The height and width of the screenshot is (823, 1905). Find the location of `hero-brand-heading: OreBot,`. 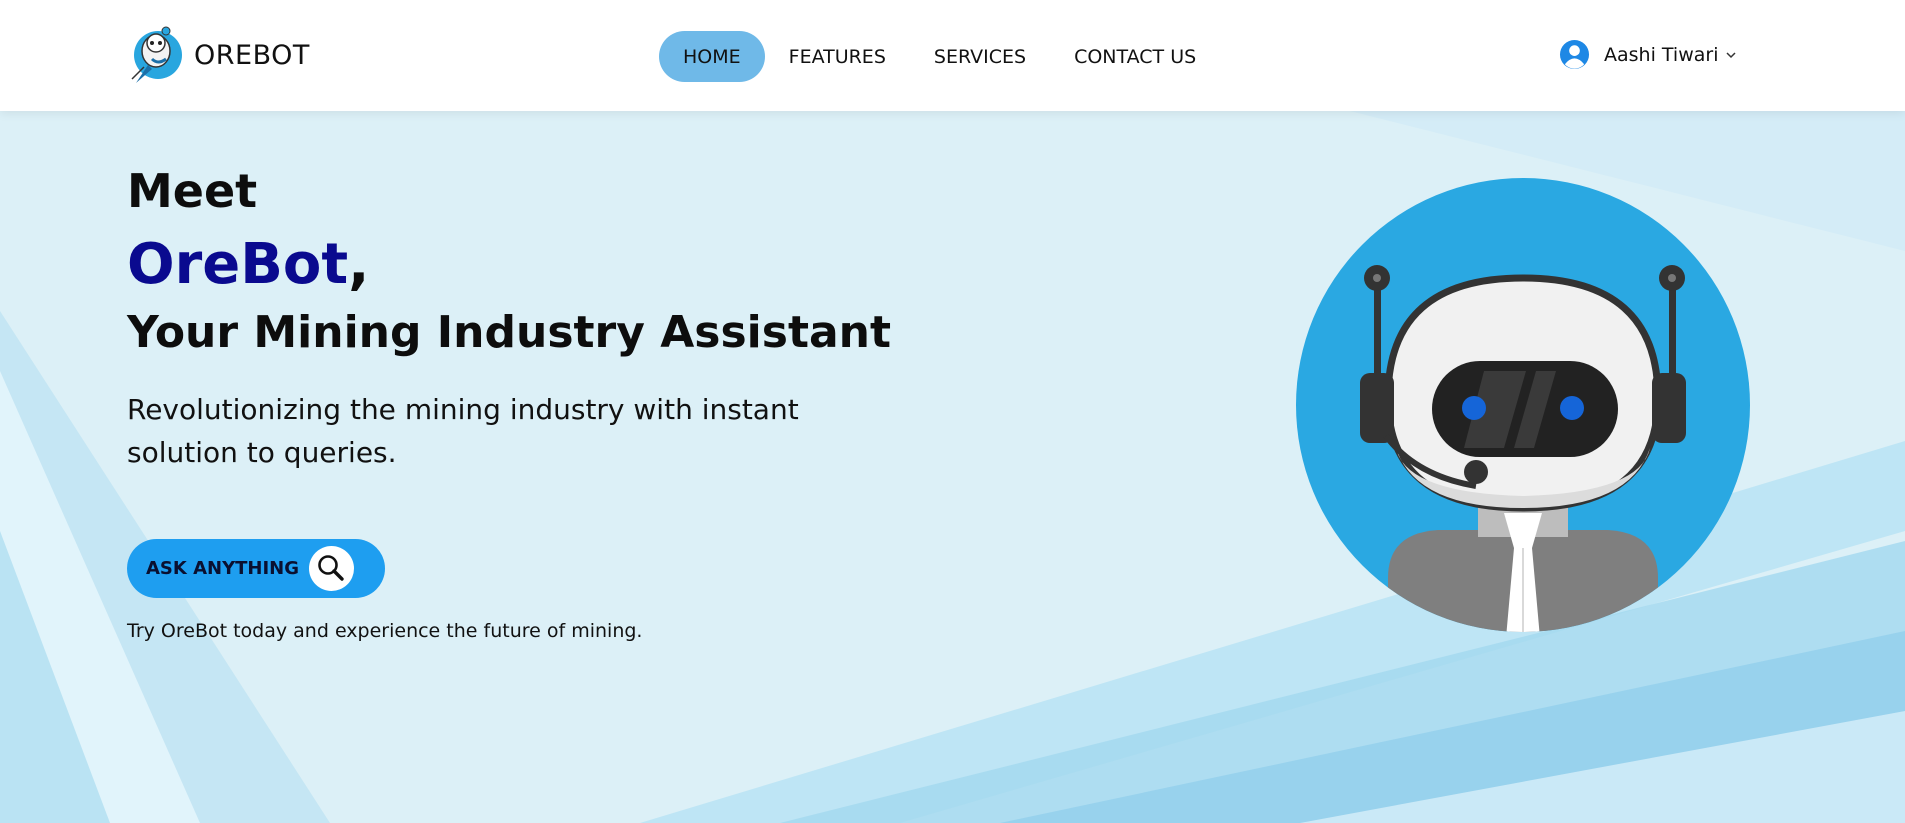

hero-brand-heading: OreBot, is located at coordinates (509, 265).